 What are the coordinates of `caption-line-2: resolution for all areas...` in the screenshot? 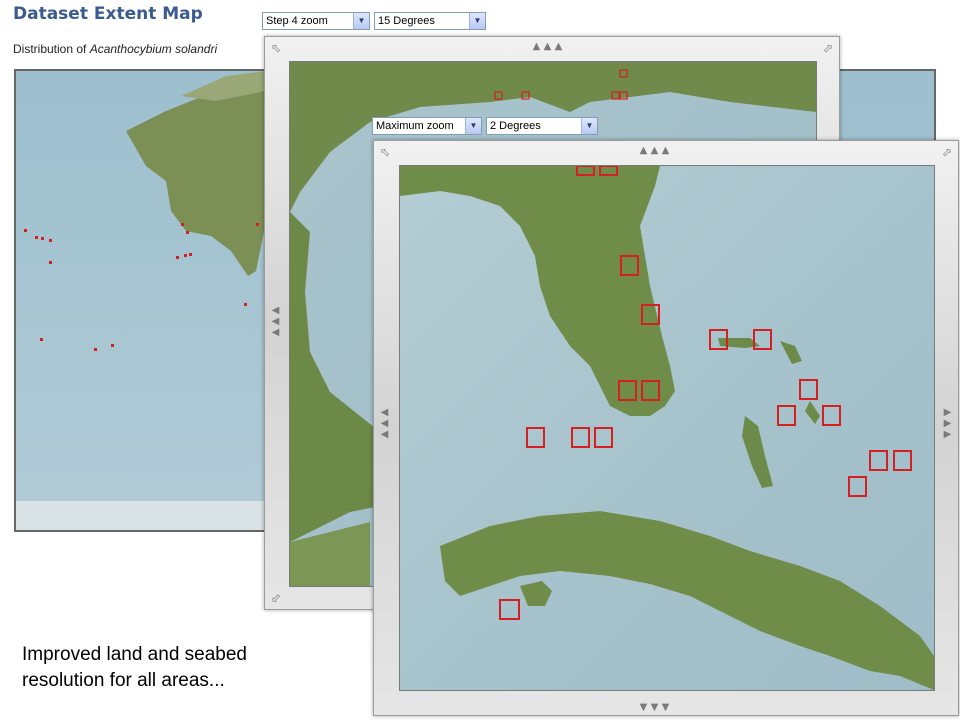 It's located at (123, 680).